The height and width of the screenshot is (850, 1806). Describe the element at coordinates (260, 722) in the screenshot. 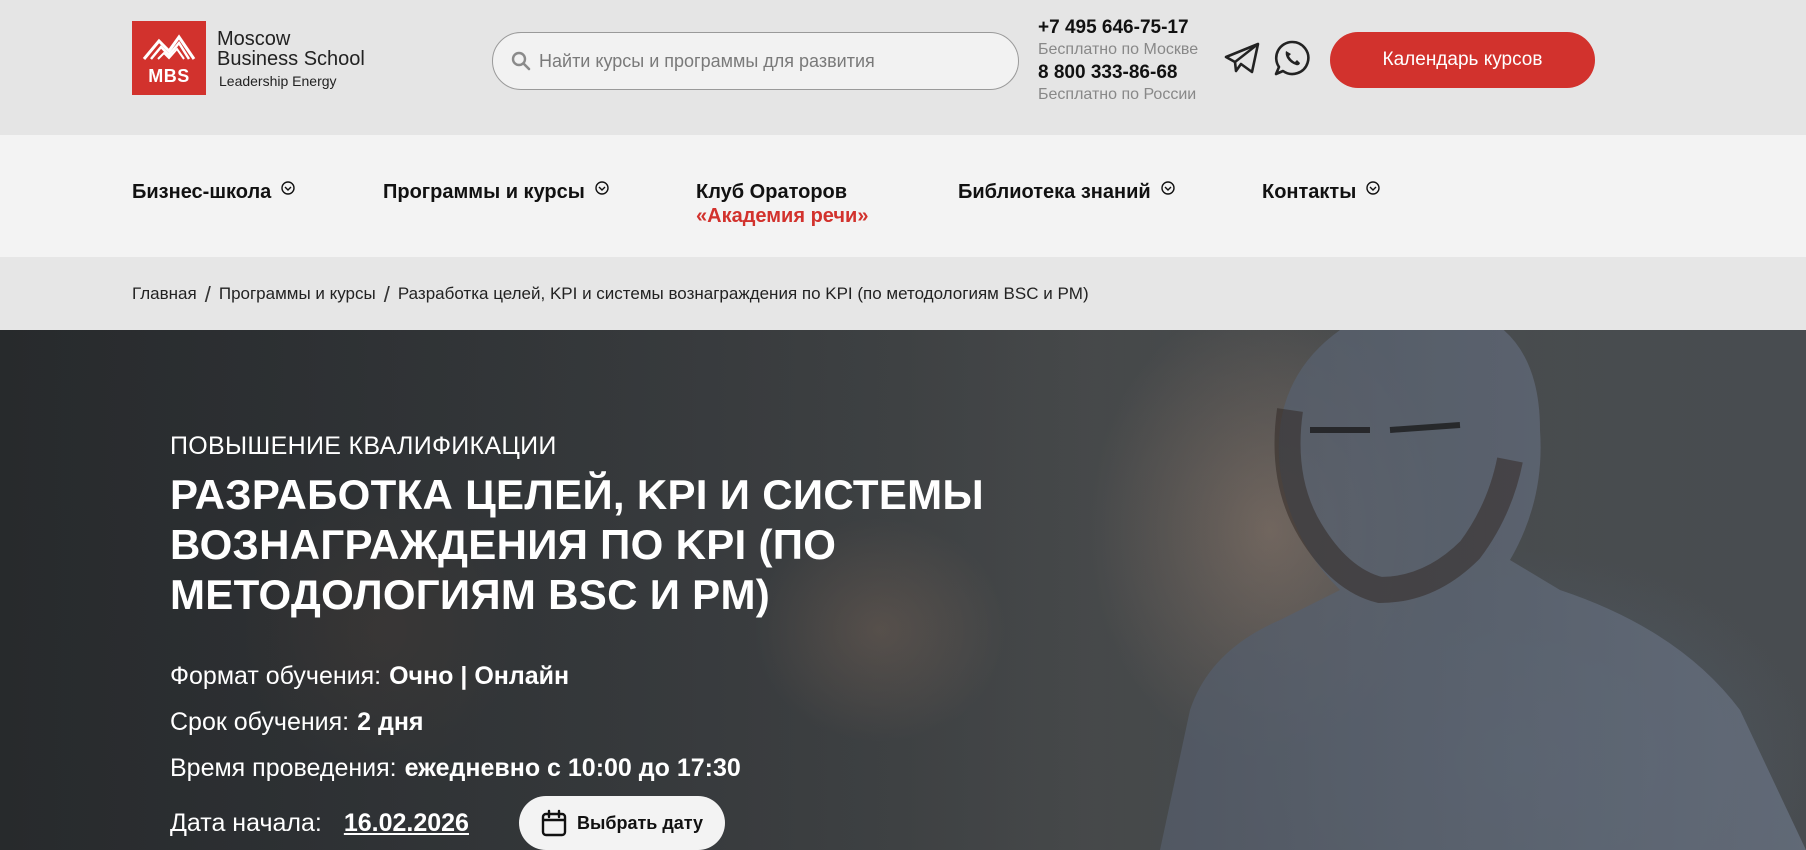

I see `duration-label: Срок обучения:` at that location.